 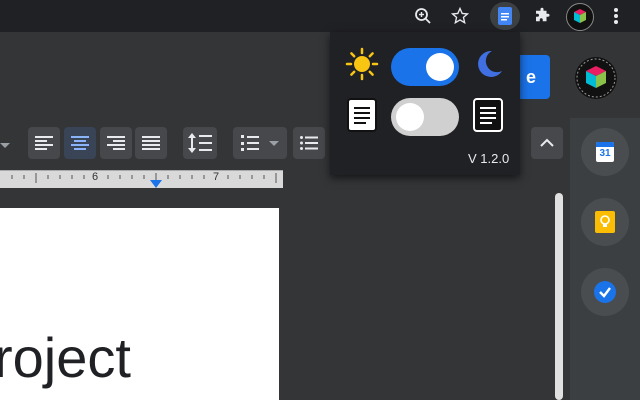 What do you see at coordinates (260, 143) in the screenshot?
I see `numbered-list-button` at bounding box center [260, 143].